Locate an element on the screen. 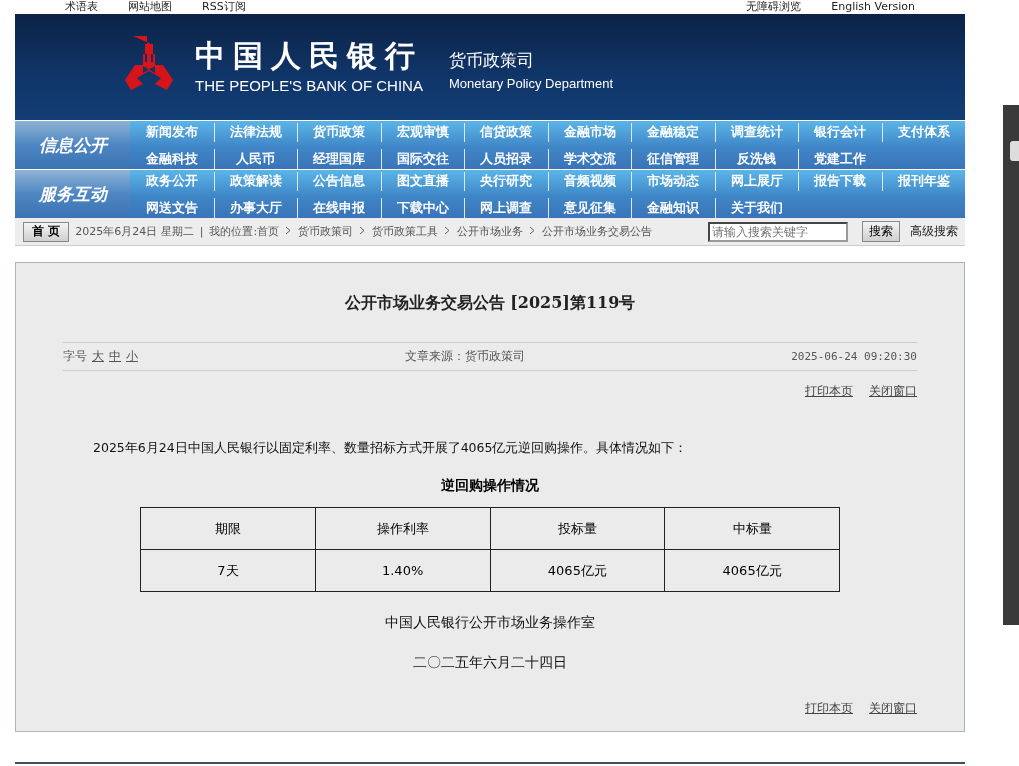 Image resolution: width=1019 pixels, height=766 pixels. nav-link: 公告信息 is located at coordinates (339, 181).